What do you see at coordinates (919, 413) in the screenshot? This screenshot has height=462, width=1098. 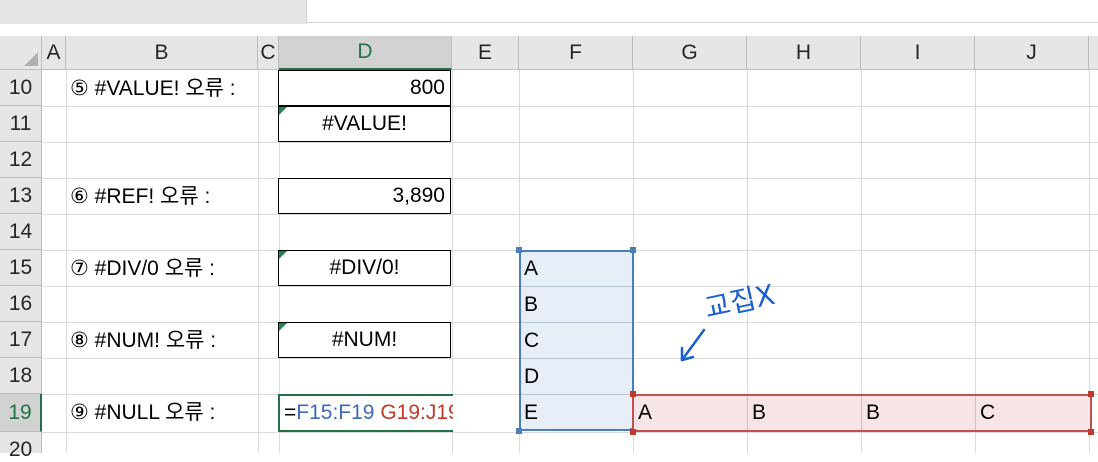 I see `cell-i19: B` at bounding box center [919, 413].